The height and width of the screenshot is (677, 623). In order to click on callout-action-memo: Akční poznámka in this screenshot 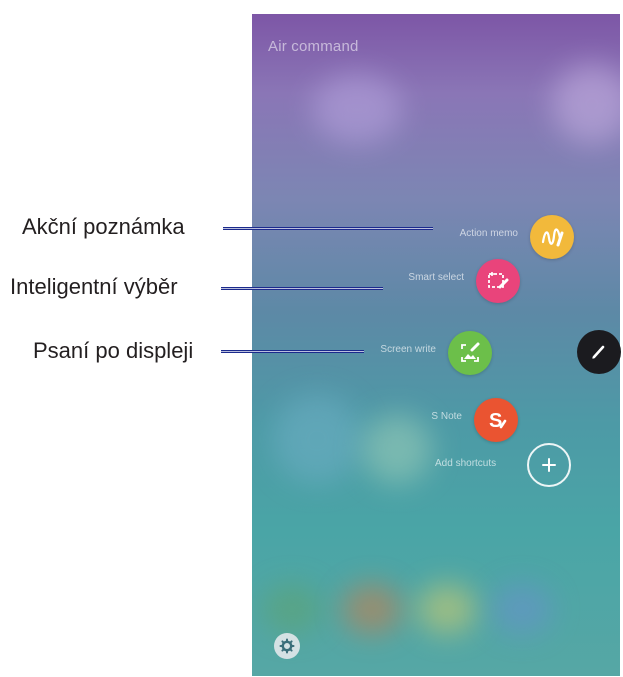, I will do `click(103, 226)`.